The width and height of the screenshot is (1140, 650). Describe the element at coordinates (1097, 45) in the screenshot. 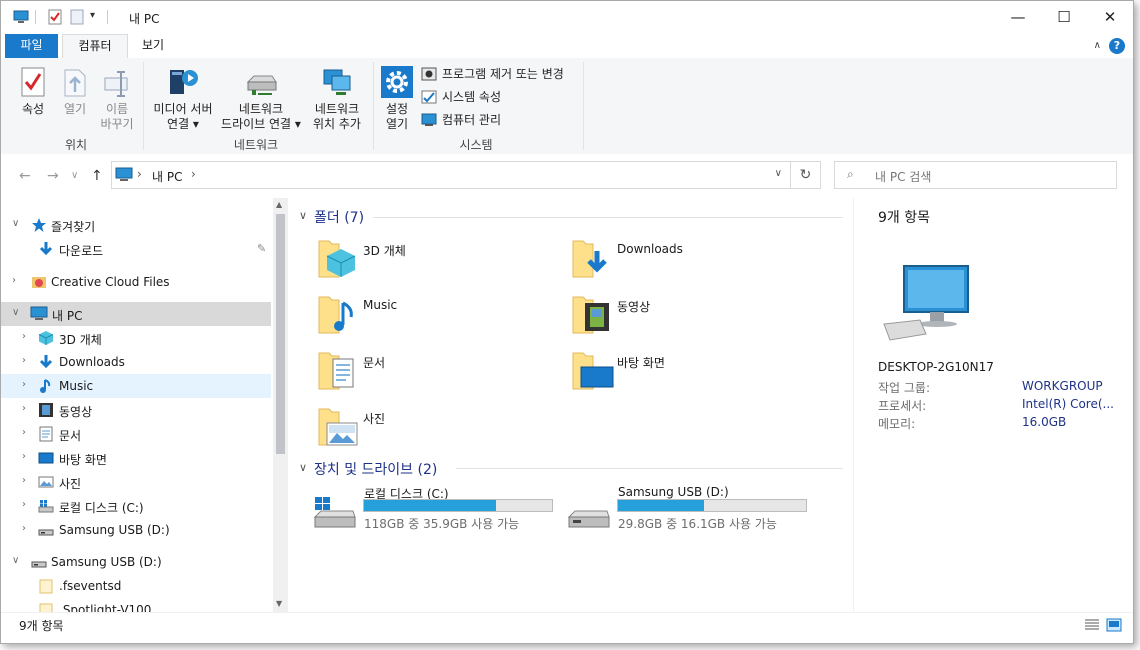

I see `collapse-ribbon-icon: ∧` at that location.